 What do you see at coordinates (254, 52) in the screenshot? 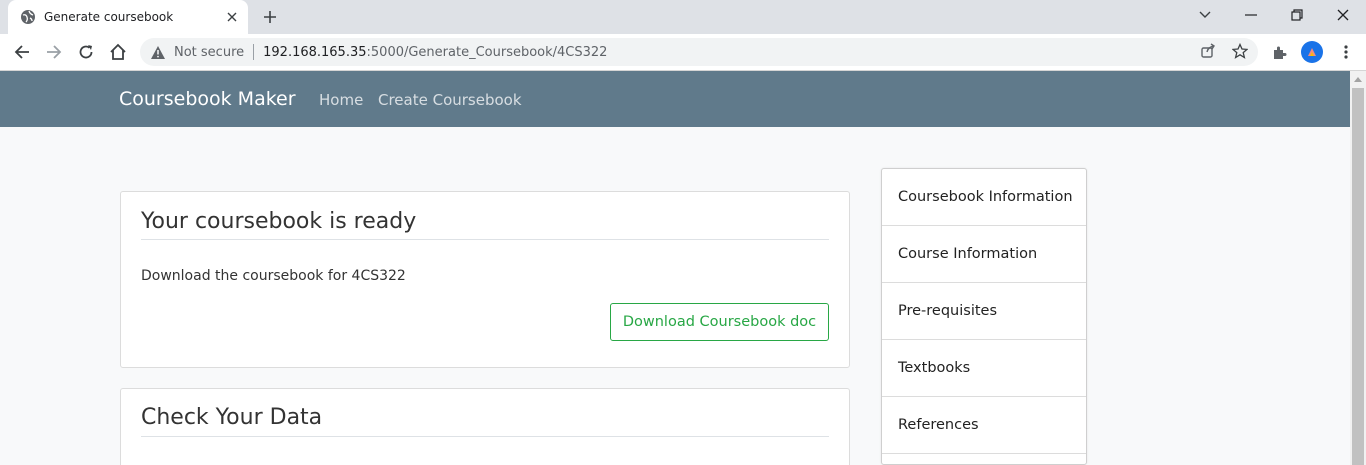
I see `address-divider` at bounding box center [254, 52].